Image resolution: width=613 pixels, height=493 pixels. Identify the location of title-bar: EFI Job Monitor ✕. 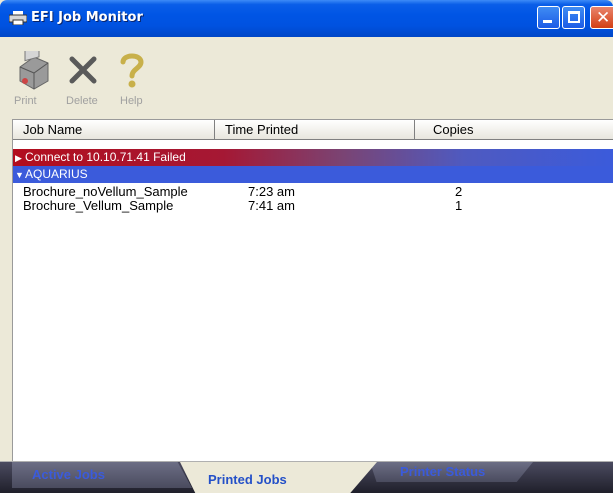
(306, 18).